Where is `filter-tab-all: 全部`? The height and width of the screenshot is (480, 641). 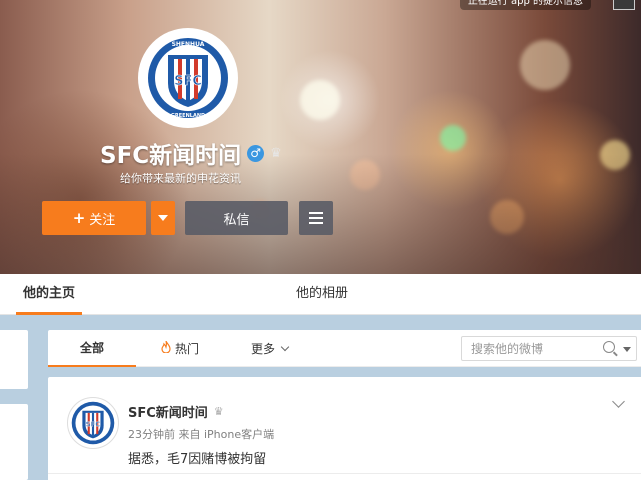 filter-tab-all: 全部 is located at coordinates (92, 348).